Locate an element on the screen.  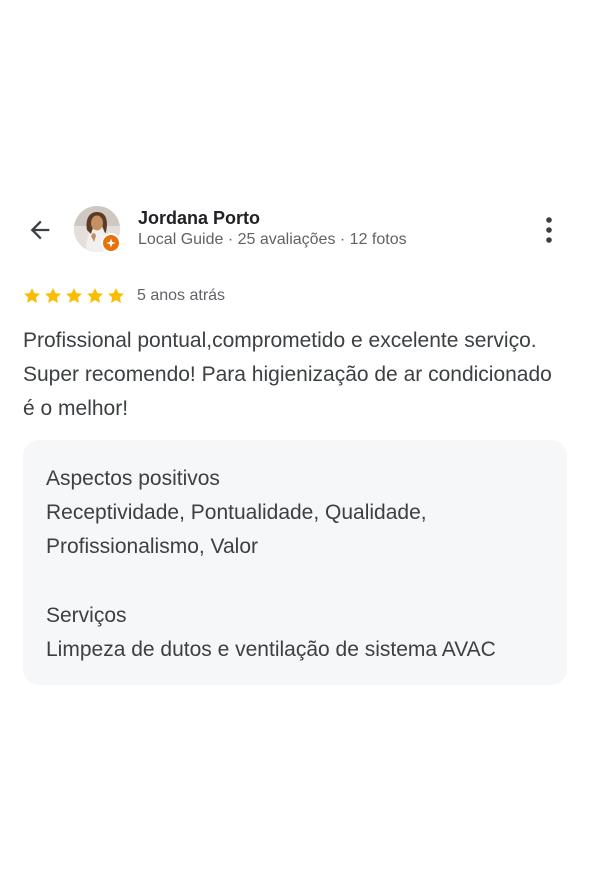
more-vert-icon is located at coordinates (549, 230).